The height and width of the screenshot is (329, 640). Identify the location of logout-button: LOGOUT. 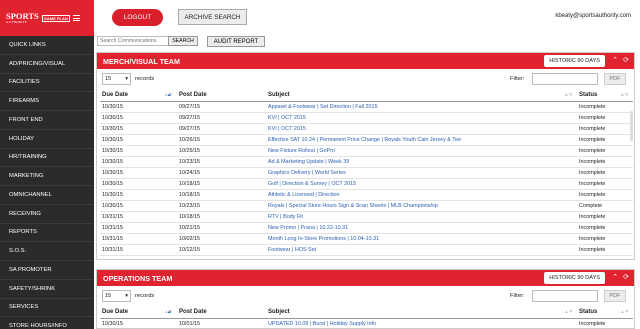
(137, 17).